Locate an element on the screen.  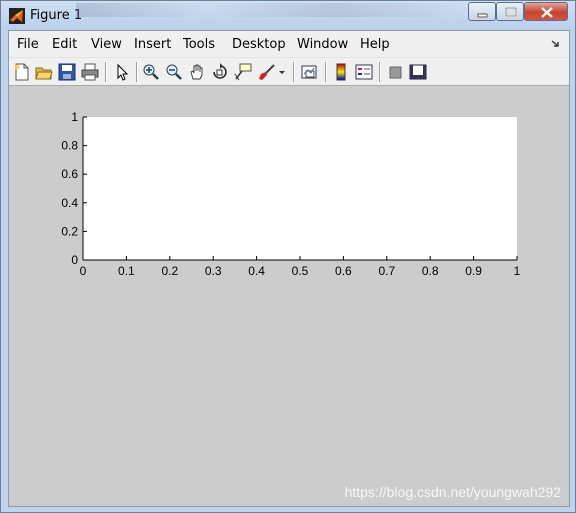
x-tick-label: 1 is located at coordinates (517, 271).